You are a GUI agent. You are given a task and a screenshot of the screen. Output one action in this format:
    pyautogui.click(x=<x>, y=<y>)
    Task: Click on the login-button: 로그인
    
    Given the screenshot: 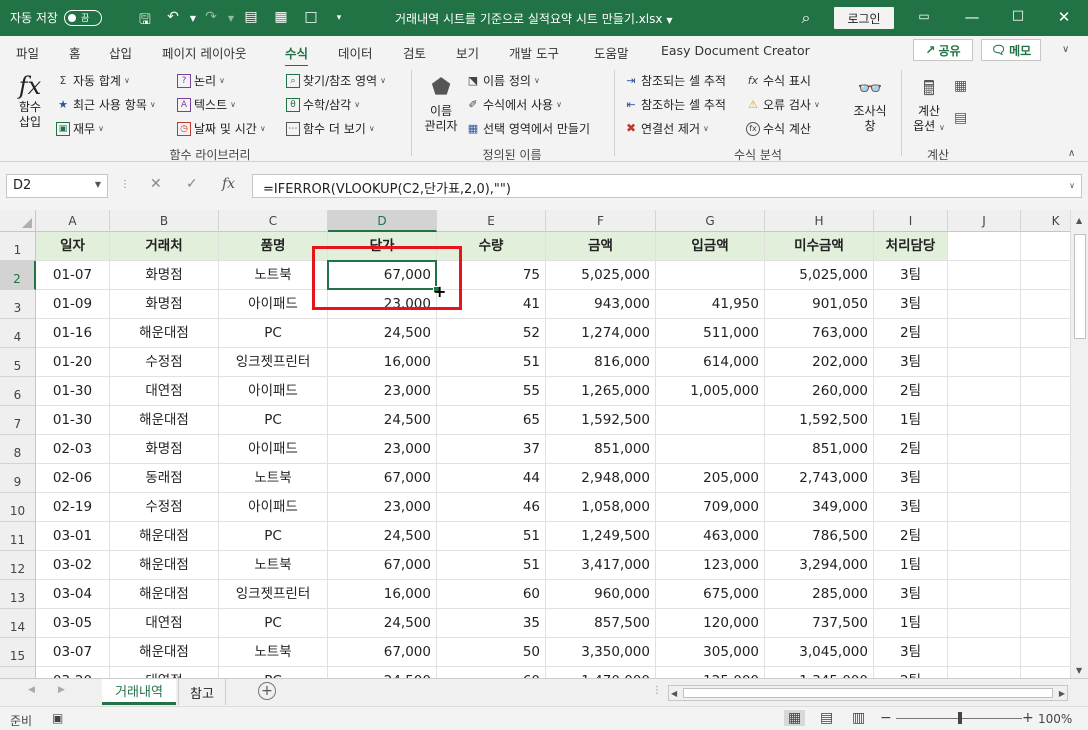 What is the action you would take?
    pyautogui.click(x=864, y=18)
    